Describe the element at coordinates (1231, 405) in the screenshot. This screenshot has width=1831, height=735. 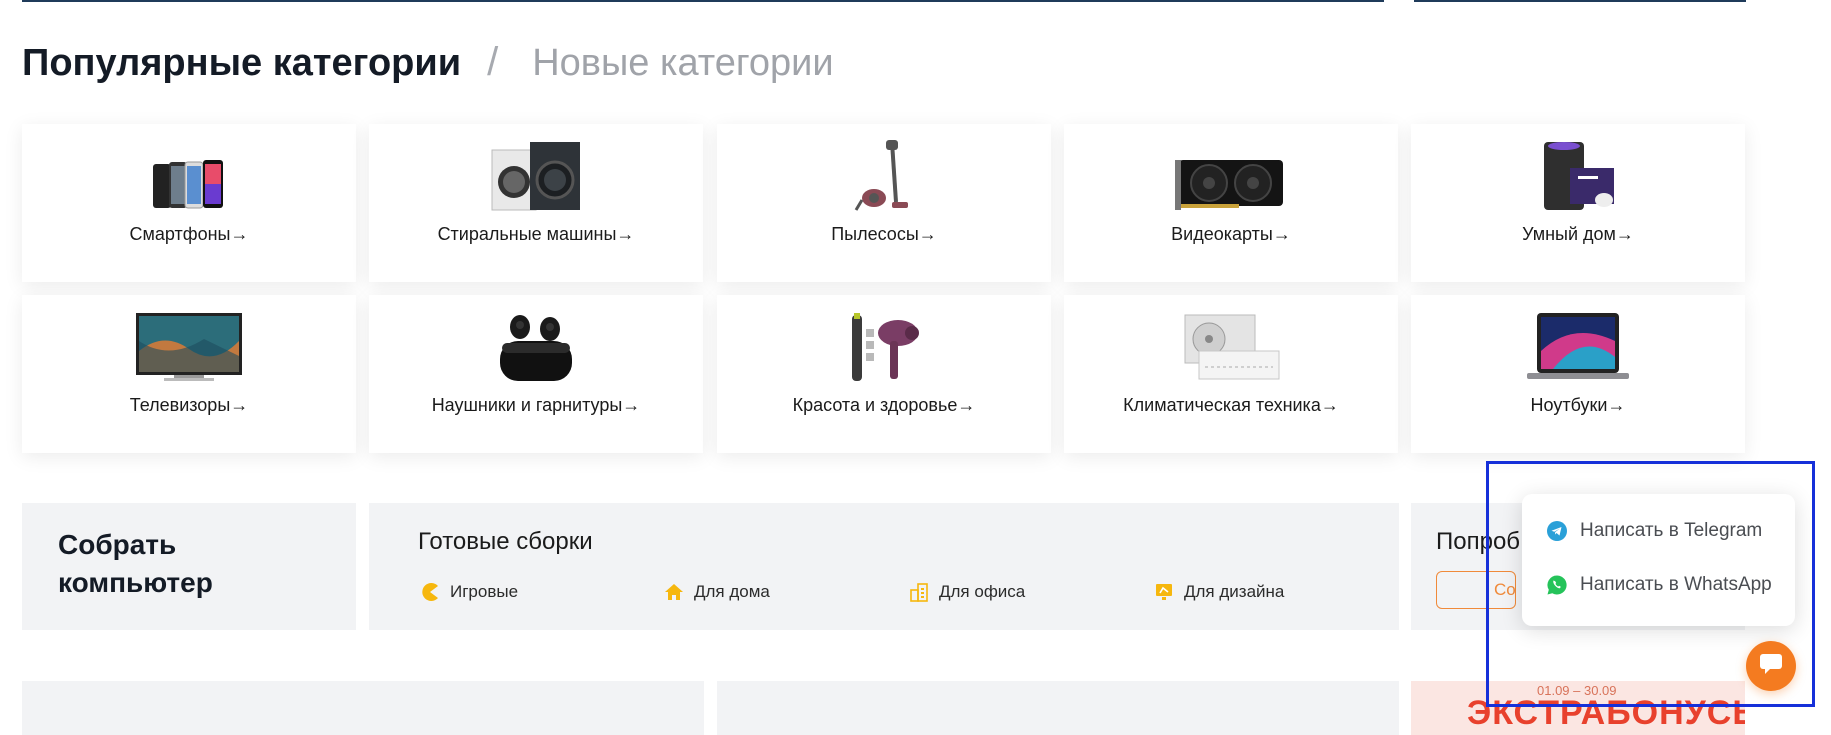
I see `category-label: Климатическая техника→` at that location.